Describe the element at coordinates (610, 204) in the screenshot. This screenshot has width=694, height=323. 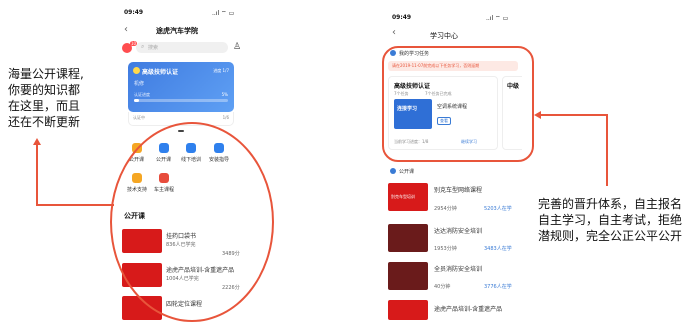
I see `right-annotation-line-1: 完善的晋升体系，自主报名` at that location.